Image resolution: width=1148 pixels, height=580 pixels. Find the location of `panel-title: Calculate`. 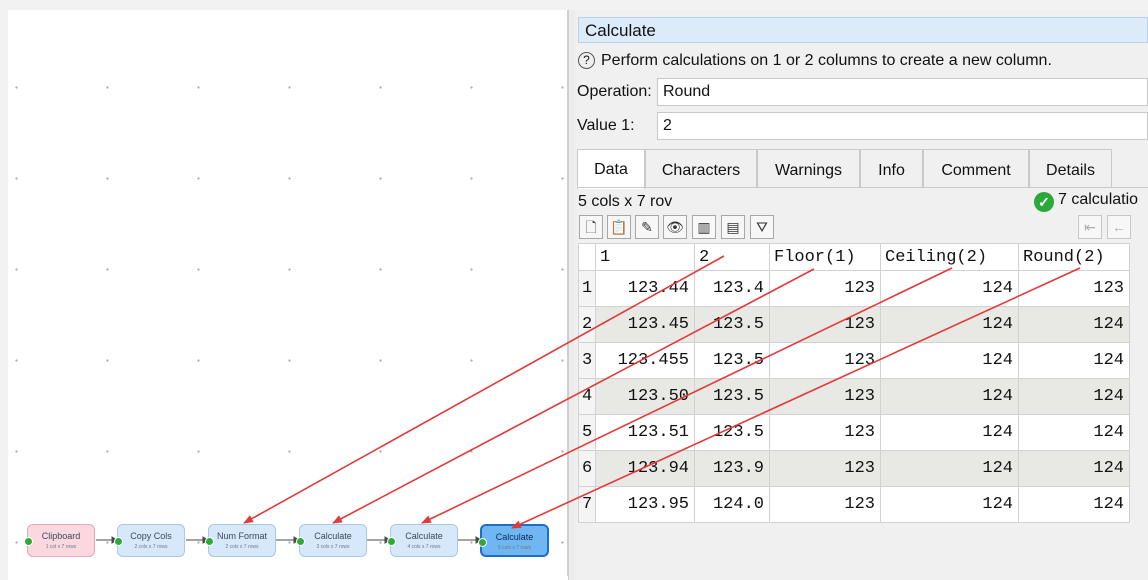

panel-title: Calculate is located at coordinates (863, 30).